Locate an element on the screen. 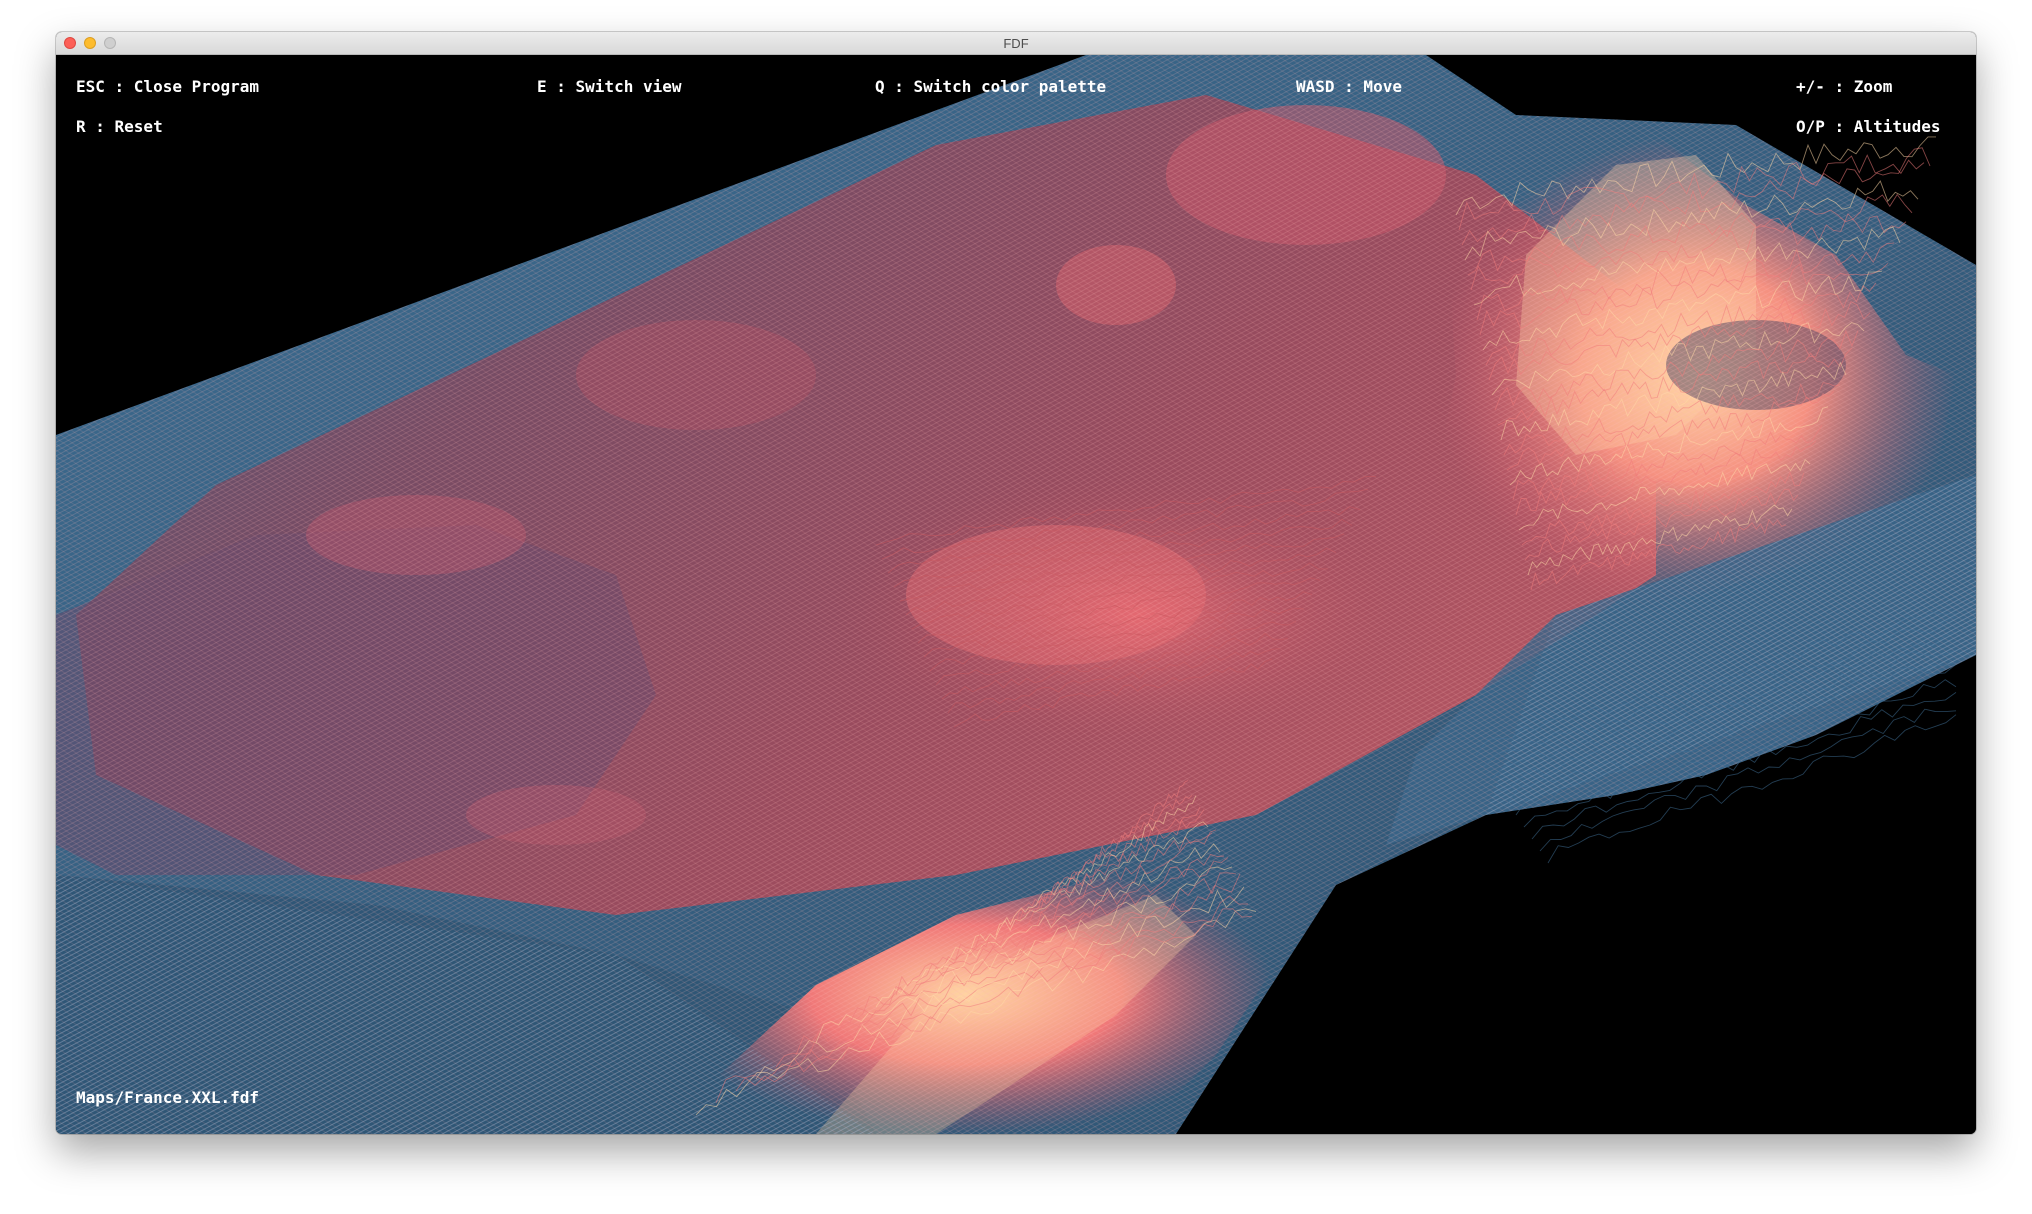 This screenshot has height=1214, width=2032. hint-reset: R : Reset is located at coordinates (119, 126).